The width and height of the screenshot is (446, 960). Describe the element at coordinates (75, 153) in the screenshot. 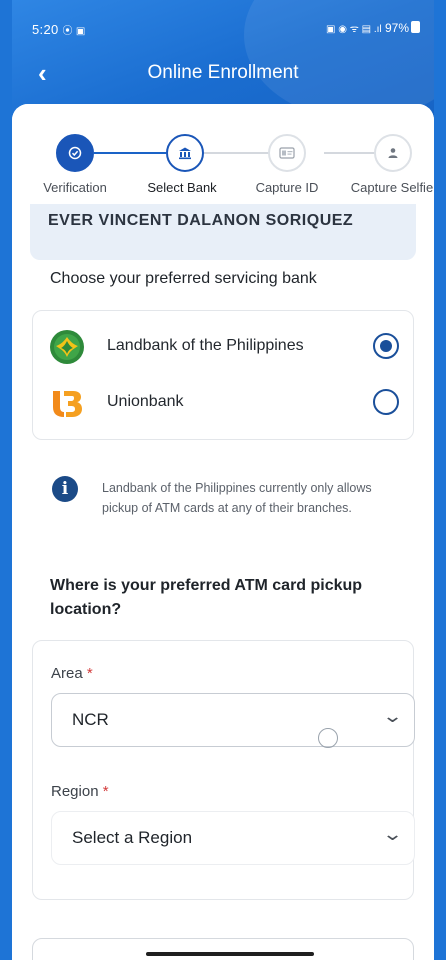

I see `step-verification-check-icon` at that location.